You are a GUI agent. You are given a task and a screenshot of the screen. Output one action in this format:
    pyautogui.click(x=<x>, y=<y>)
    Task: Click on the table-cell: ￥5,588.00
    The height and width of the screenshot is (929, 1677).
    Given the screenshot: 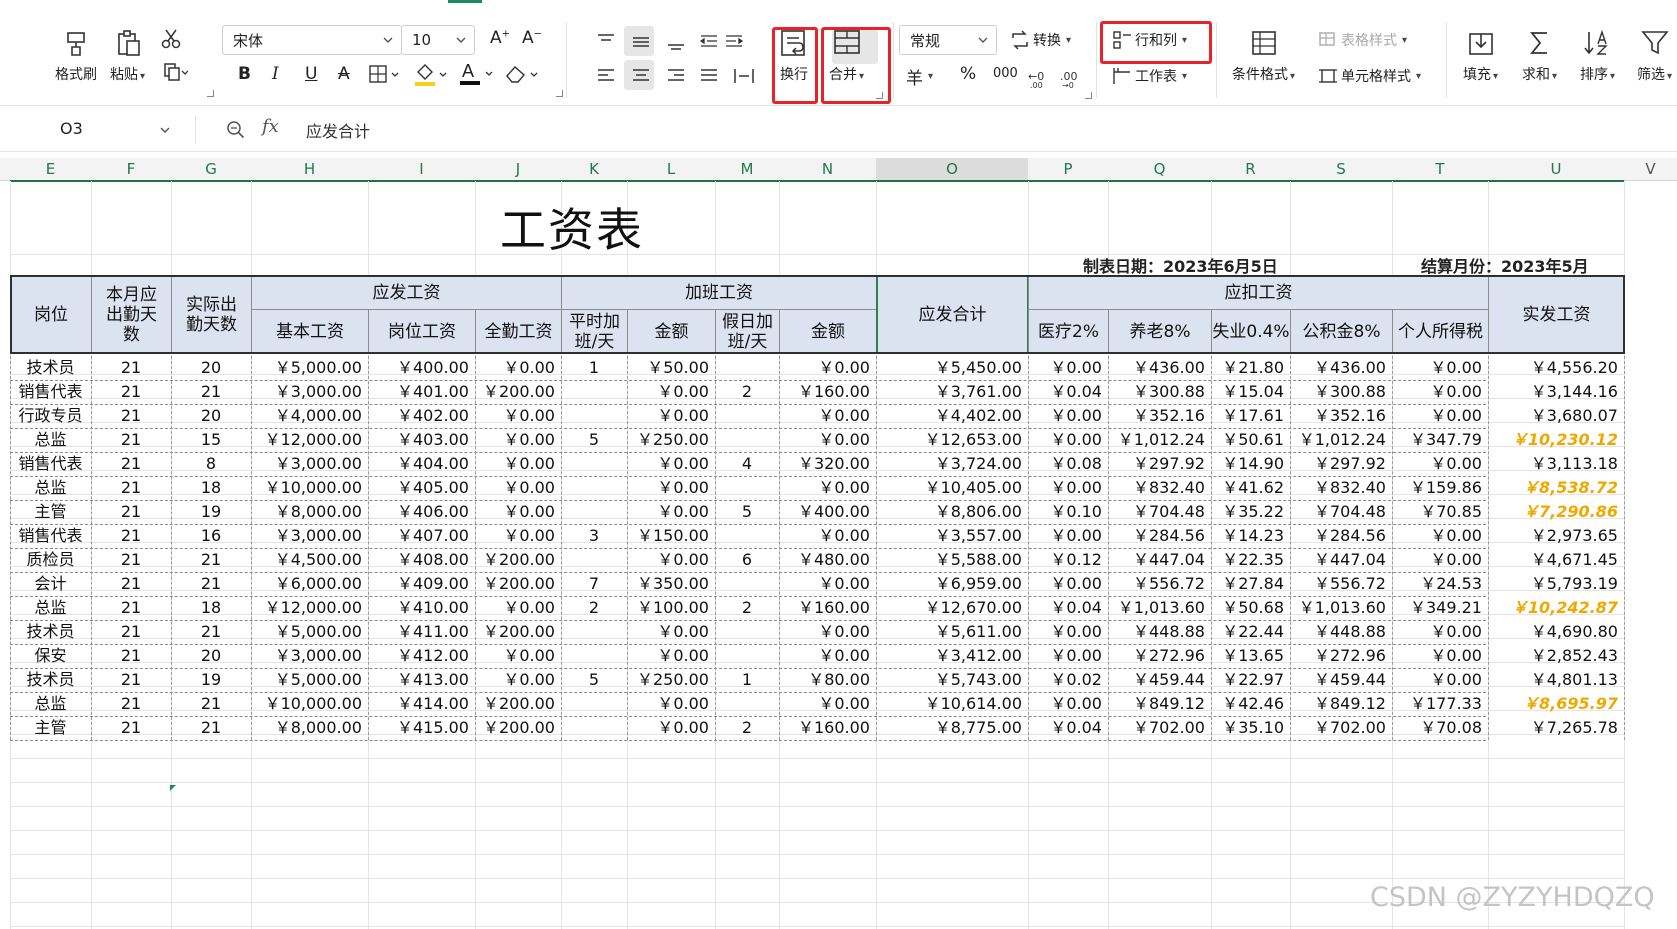 What is the action you would take?
    pyautogui.click(x=952, y=560)
    